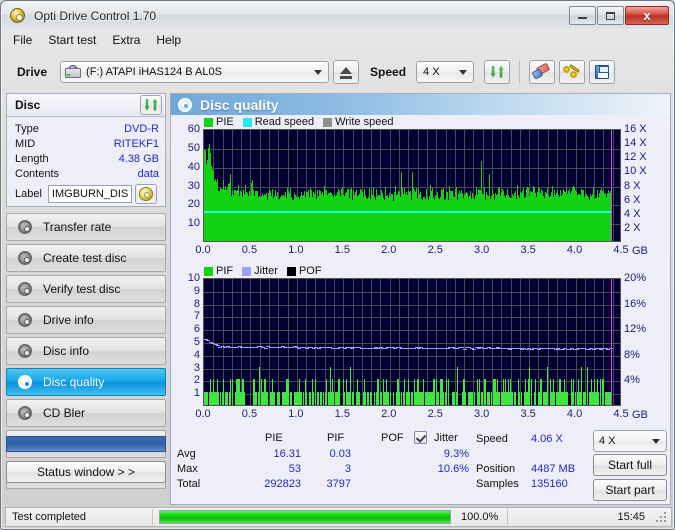  I want to click on pie-y-tick: 20, so click(193, 204).